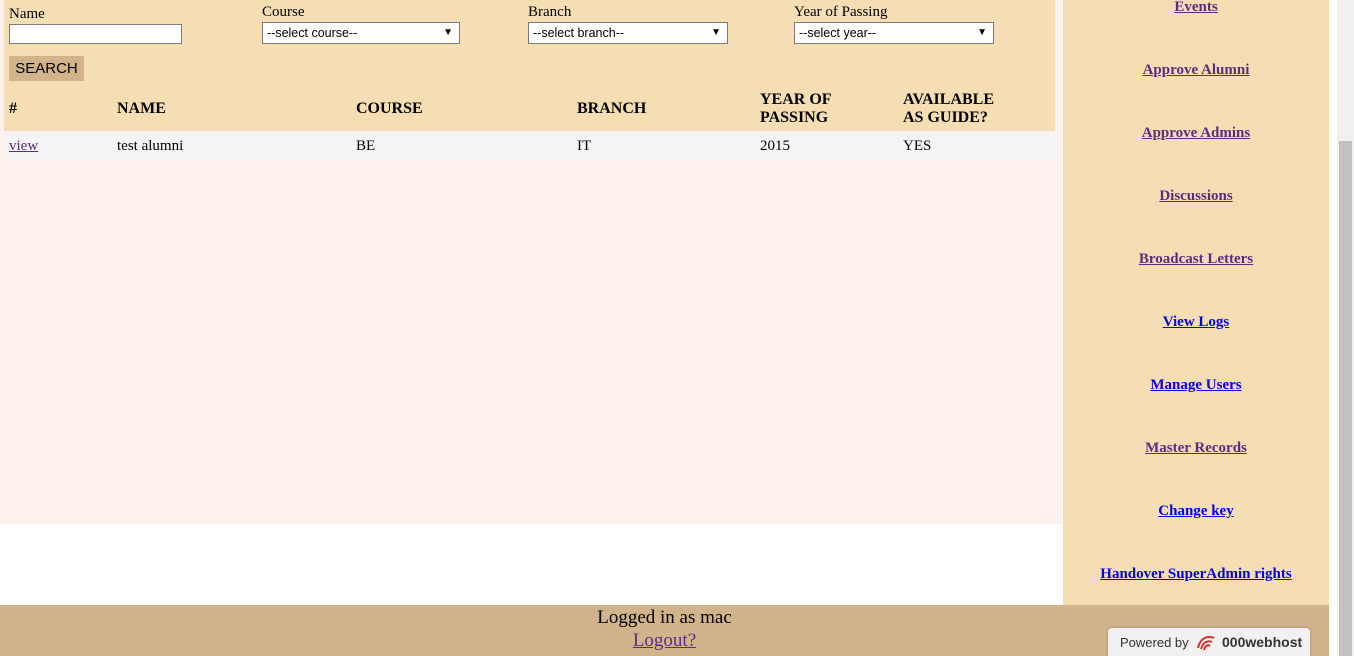 The width and height of the screenshot is (1354, 656). What do you see at coordinates (838, 33) in the screenshot?
I see `year-select-value: --select year--` at bounding box center [838, 33].